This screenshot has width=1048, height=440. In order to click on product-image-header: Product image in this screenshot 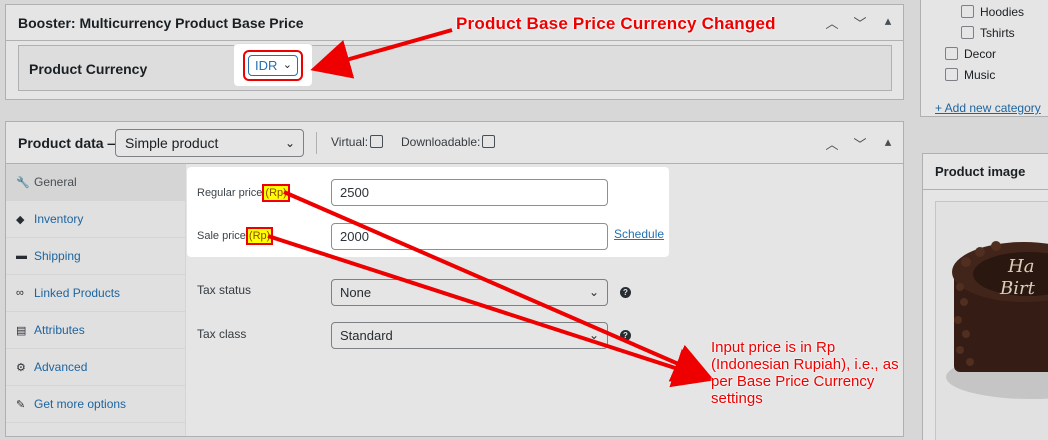, I will do `click(985, 172)`.